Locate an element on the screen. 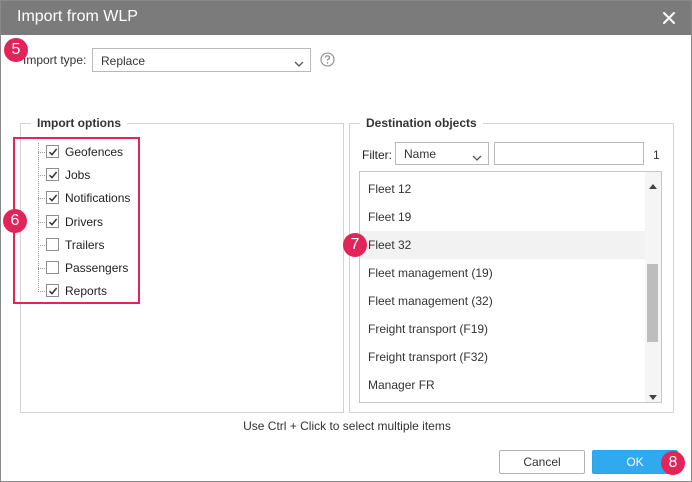 This screenshot has width=692, height=482. scrollbar-thumb is located at coordinates (652, 303).